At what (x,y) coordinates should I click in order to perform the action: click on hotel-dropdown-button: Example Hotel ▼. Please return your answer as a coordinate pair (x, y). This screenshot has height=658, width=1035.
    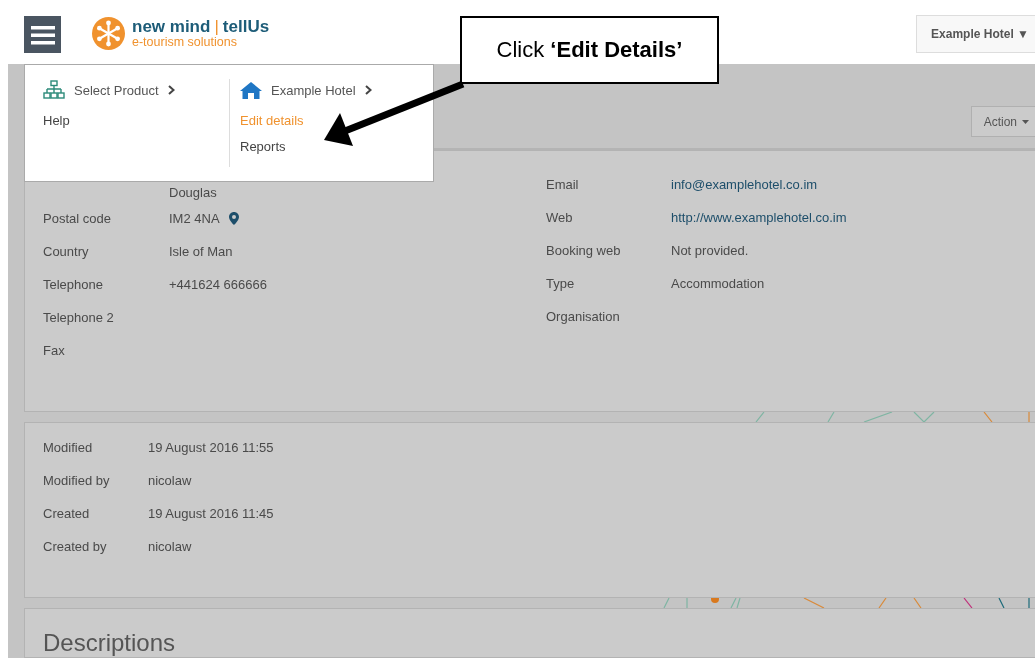
    Looking at the image, I should click on (975, 34).